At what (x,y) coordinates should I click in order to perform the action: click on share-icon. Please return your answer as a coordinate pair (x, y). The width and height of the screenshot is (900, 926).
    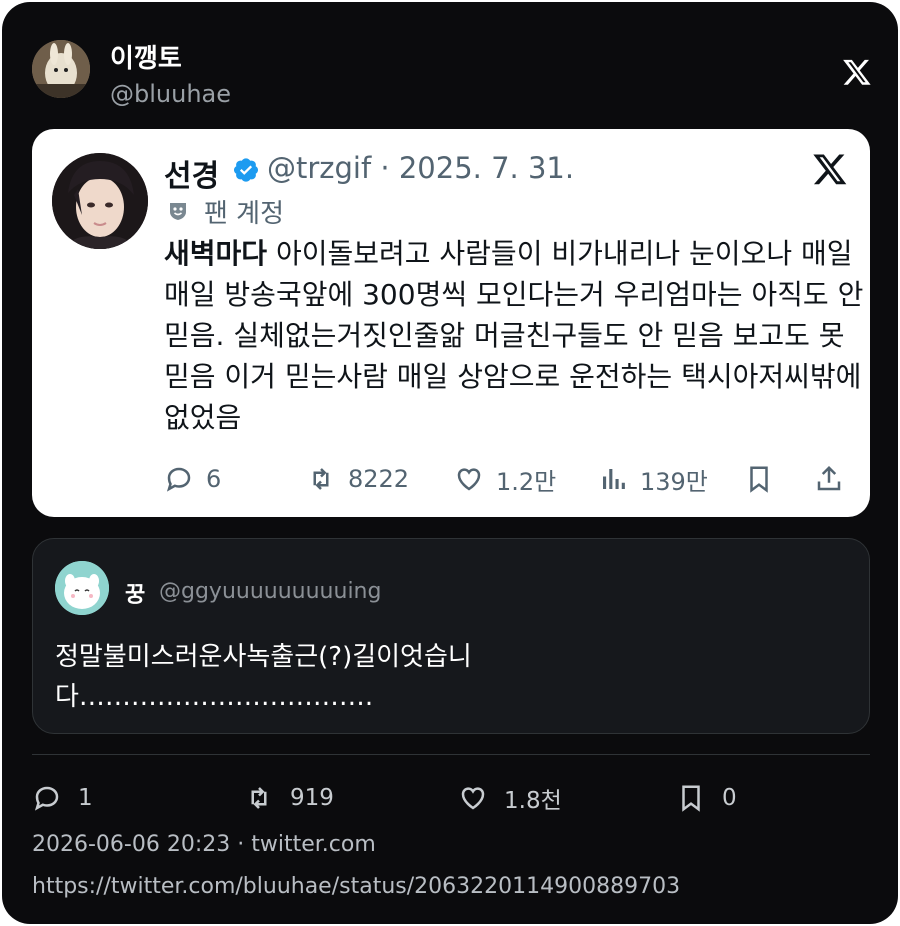
    Looking at the image, I should click on (829, 478).